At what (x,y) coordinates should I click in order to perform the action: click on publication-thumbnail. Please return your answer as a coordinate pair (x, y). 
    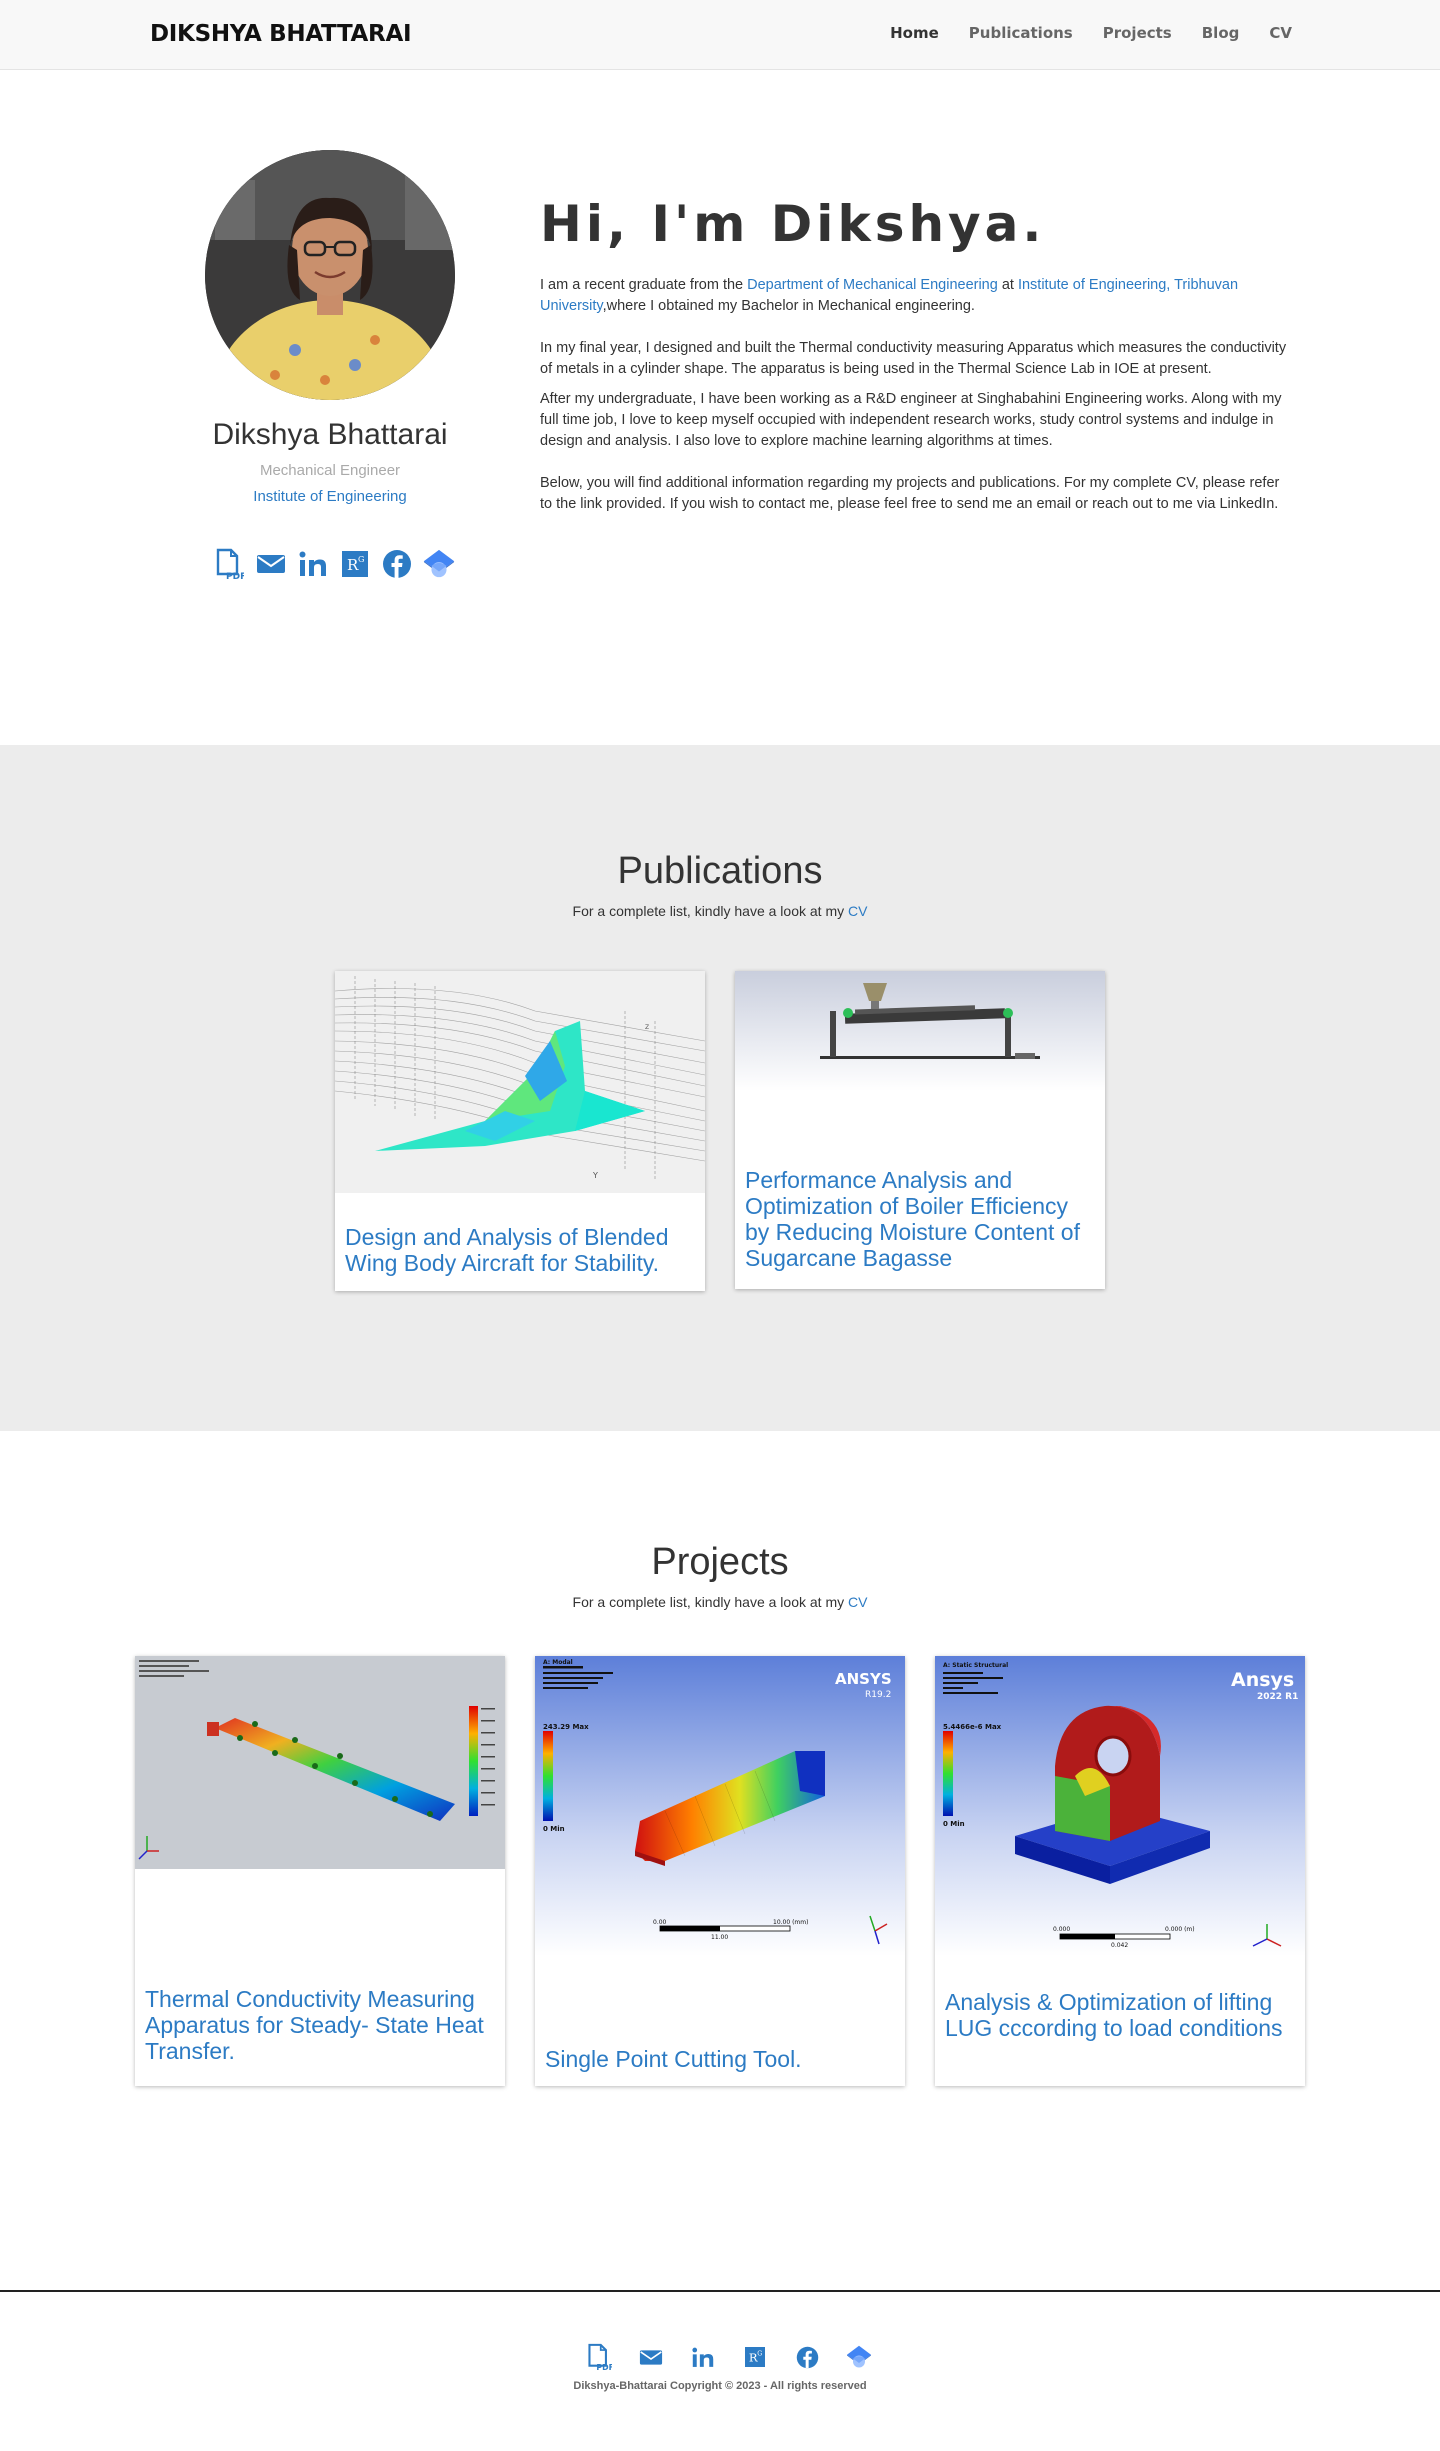
    Looking at the image, I should click on (920, 1031).